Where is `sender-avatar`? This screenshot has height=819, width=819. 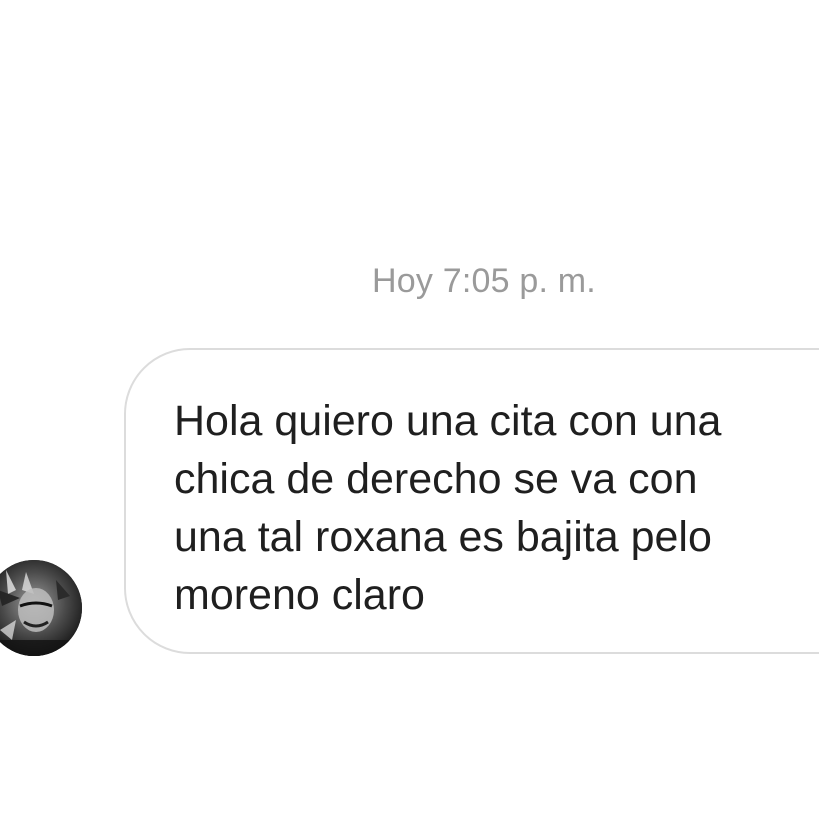
sender-avatar is located at coordinates (41, 608).